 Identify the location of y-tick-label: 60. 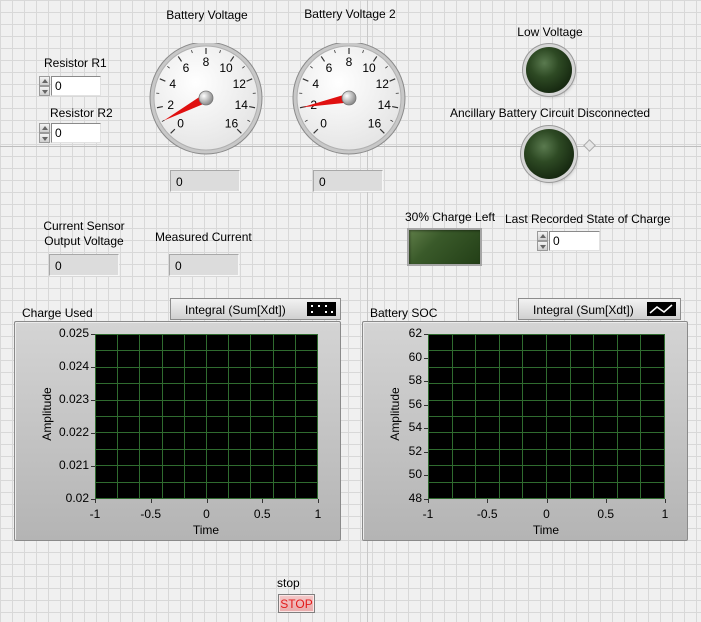
(415, 356).